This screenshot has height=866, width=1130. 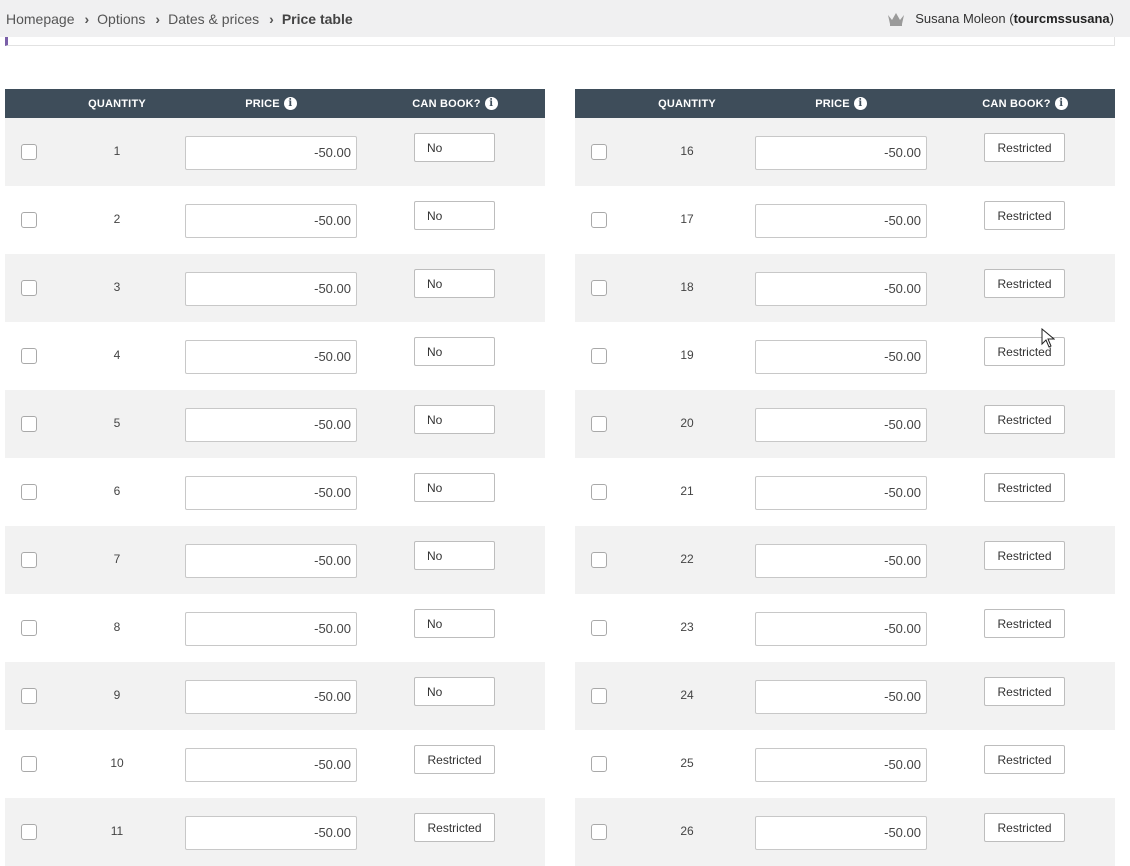 I want to click on header-can-book: CAN BOOK? i, so click(x=1025, y=103).